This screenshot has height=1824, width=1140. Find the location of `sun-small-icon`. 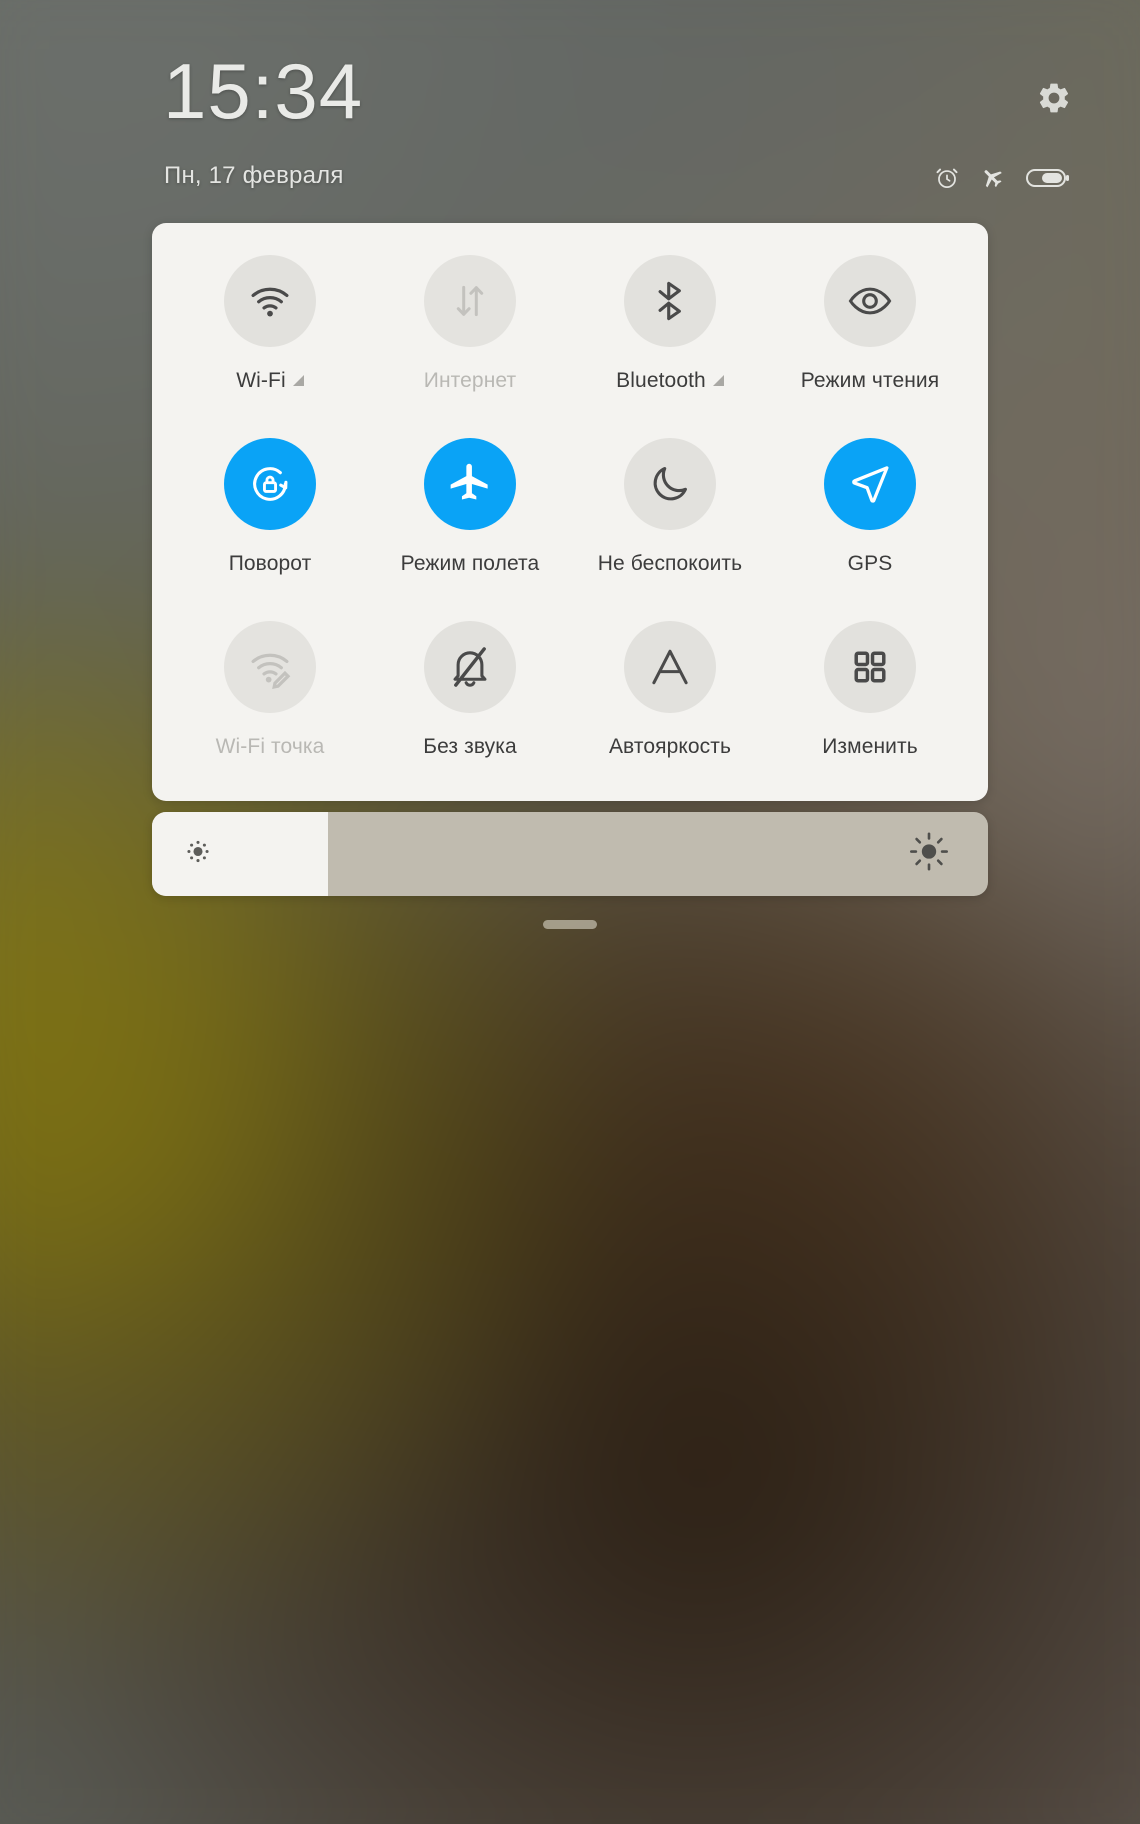

sun-small-icon is located at coordinates (198, 854).